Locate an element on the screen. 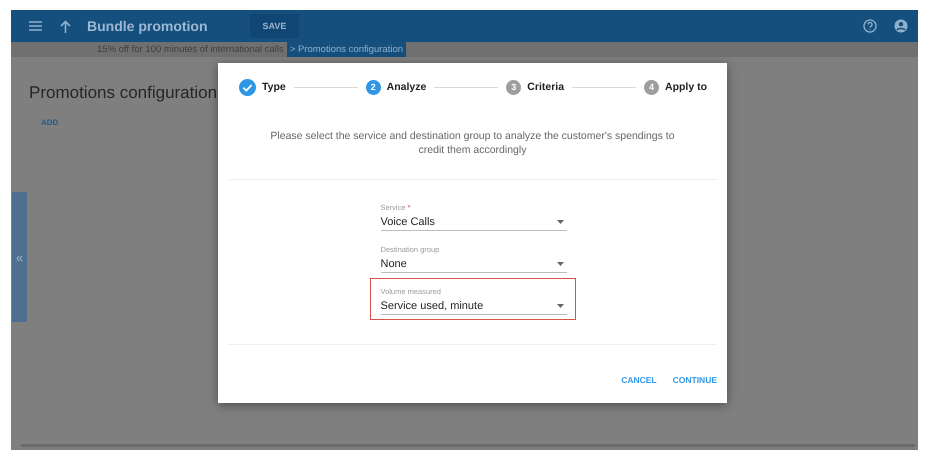 Image resolution: width=926 pixels, height=450 pixels. step-label: Analyze is located at coordinates (406, 87).